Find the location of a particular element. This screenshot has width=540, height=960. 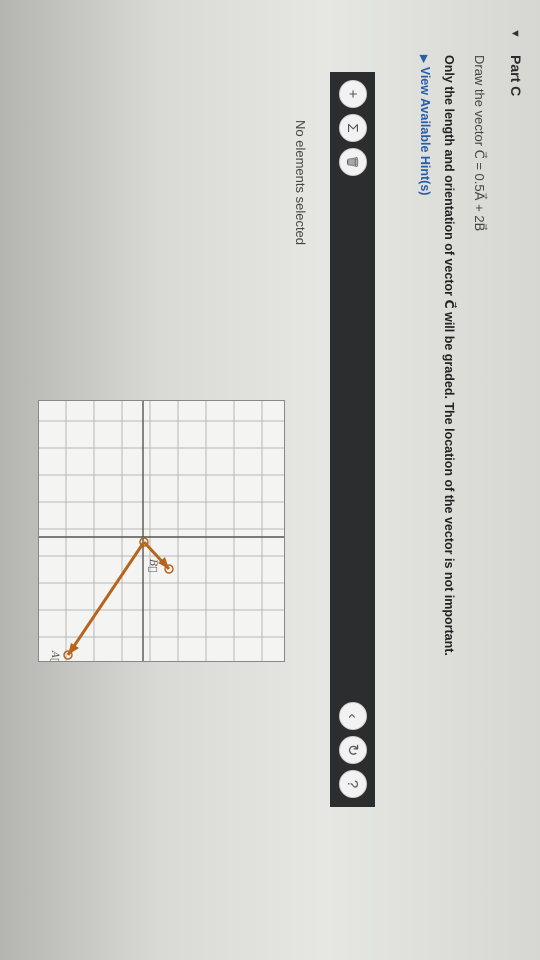

trash-symbol: 🗑 is located at coordinates (352, 162).